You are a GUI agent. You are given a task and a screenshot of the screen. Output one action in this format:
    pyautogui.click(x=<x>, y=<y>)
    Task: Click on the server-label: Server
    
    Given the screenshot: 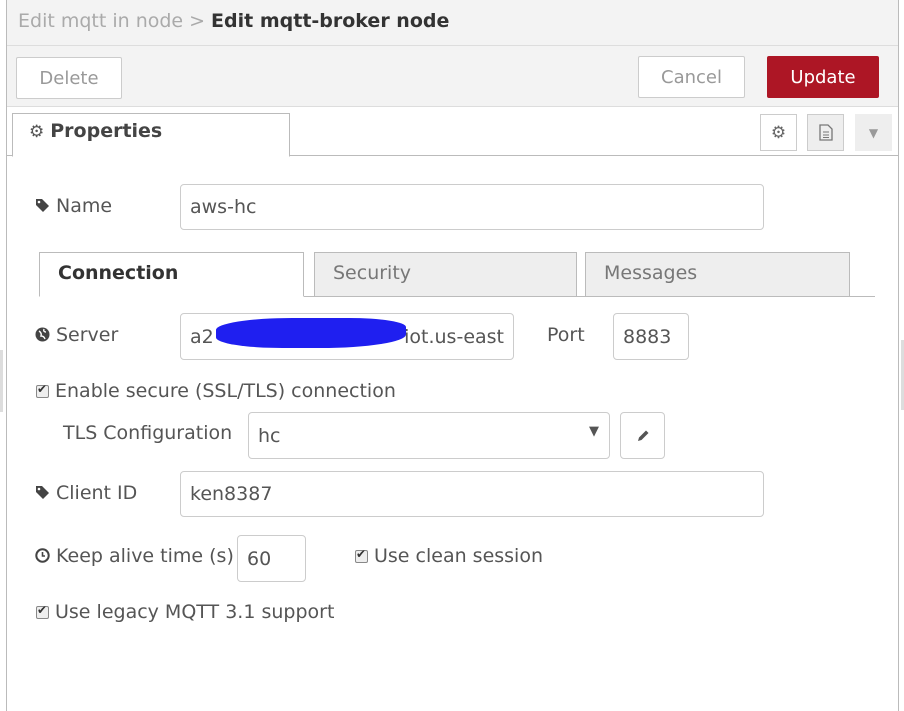 What is the action you would take?
    pyautogui.click(x=76, y=335)
    